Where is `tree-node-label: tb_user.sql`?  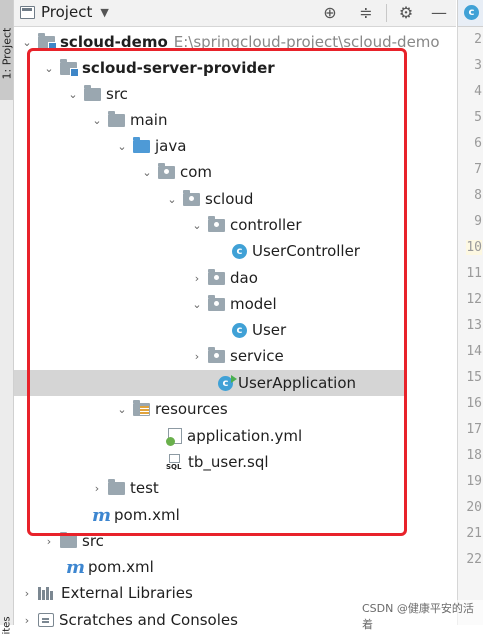 tree-node-label: tb_user.sql is located at coordinates (228, 462).